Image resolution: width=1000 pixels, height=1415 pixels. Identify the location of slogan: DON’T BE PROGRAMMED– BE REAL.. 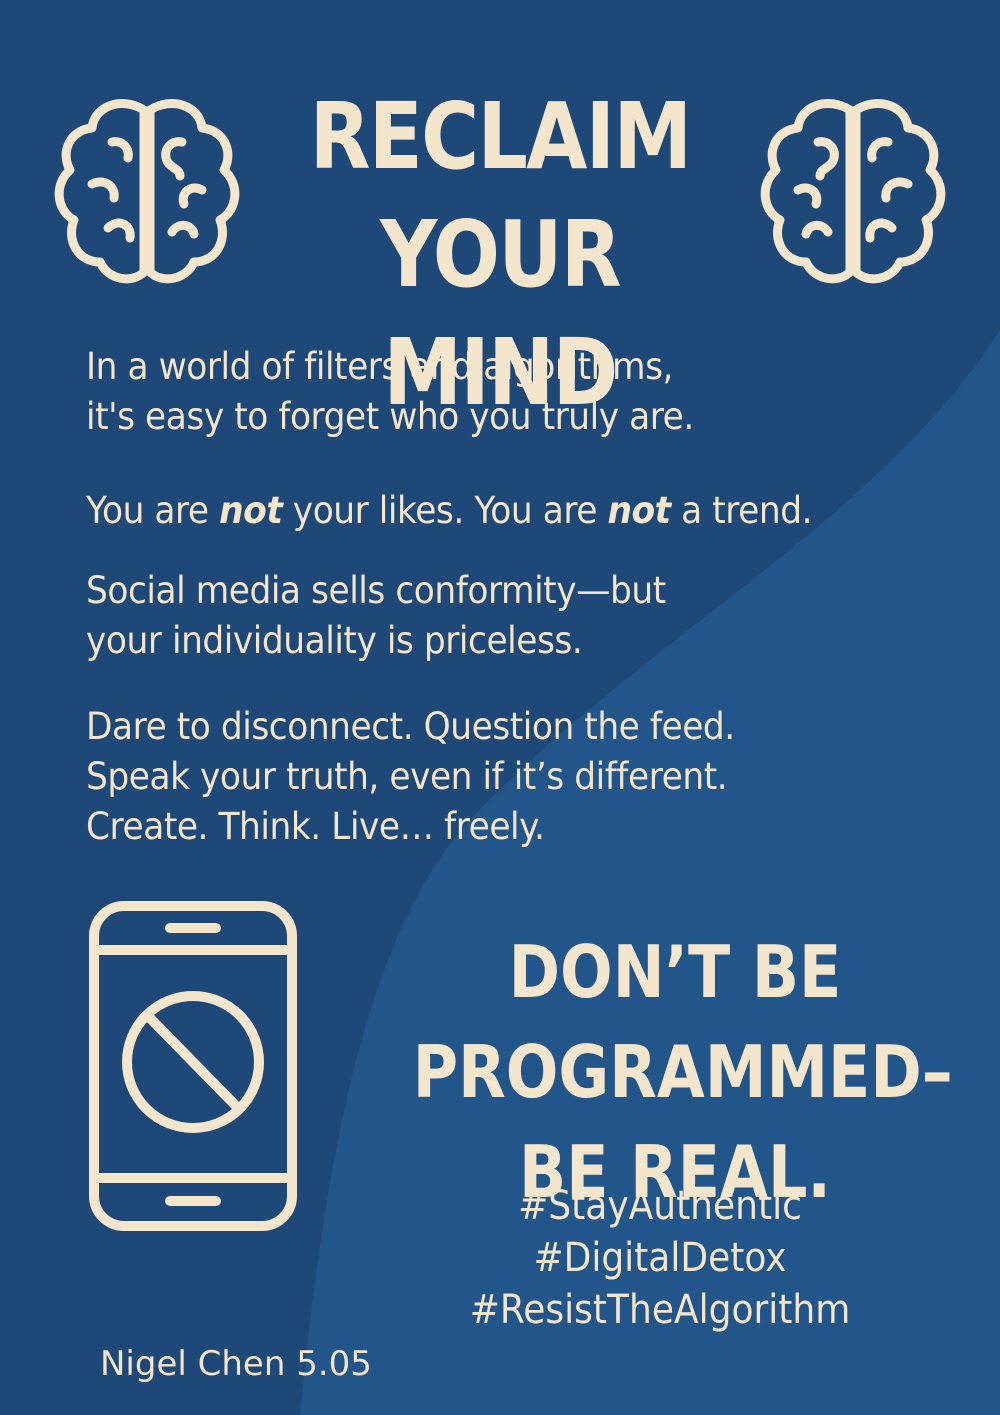
(682, 1072).